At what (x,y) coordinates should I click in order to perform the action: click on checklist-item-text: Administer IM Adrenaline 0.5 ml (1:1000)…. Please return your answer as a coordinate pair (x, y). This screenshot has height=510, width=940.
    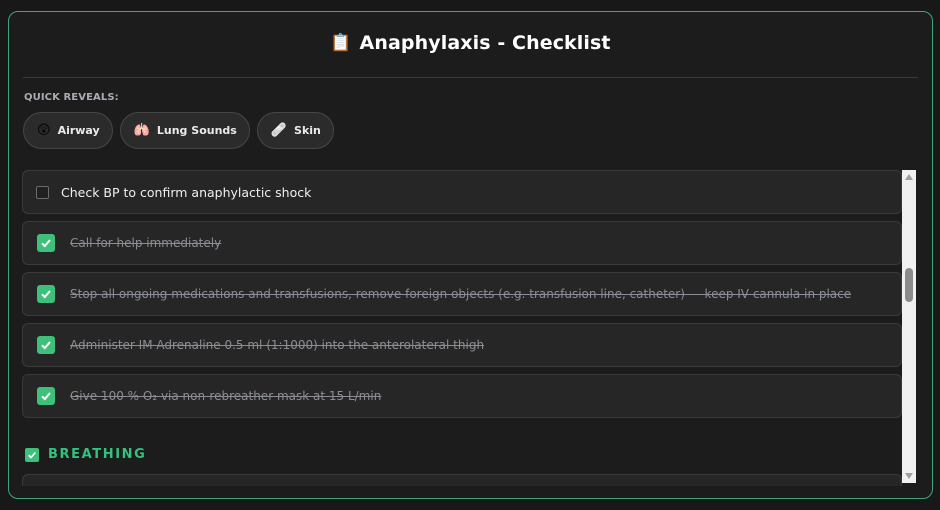
    Looking at the image, I should click on (277, 345).